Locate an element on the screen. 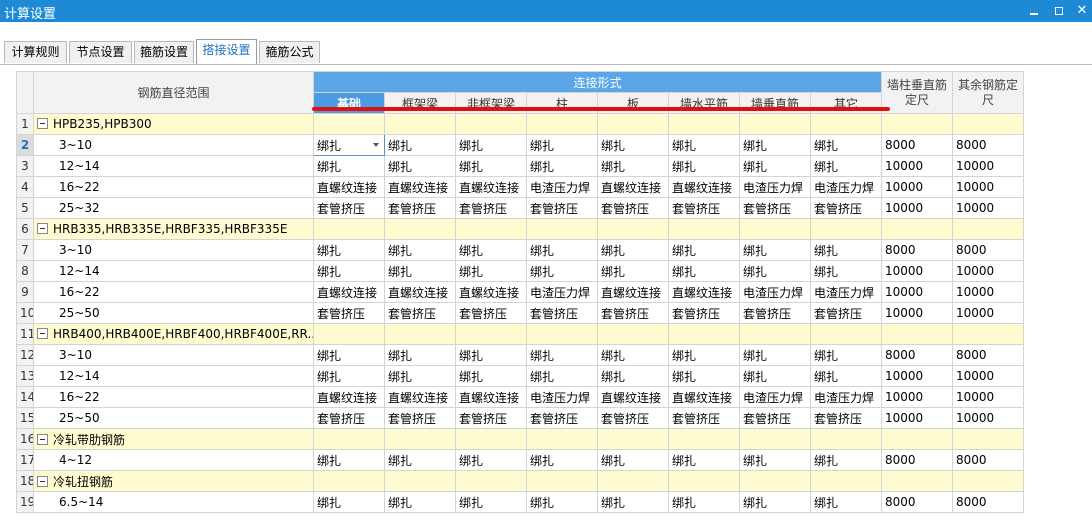 This screenshot has height=530, width=1092. table-row: 2 3~10 绑扎 绑扎 绑扎 绑扎 绑扎 绑扎 绑扎 绑扎 8000 8000 is located at coordinates (520, 145).